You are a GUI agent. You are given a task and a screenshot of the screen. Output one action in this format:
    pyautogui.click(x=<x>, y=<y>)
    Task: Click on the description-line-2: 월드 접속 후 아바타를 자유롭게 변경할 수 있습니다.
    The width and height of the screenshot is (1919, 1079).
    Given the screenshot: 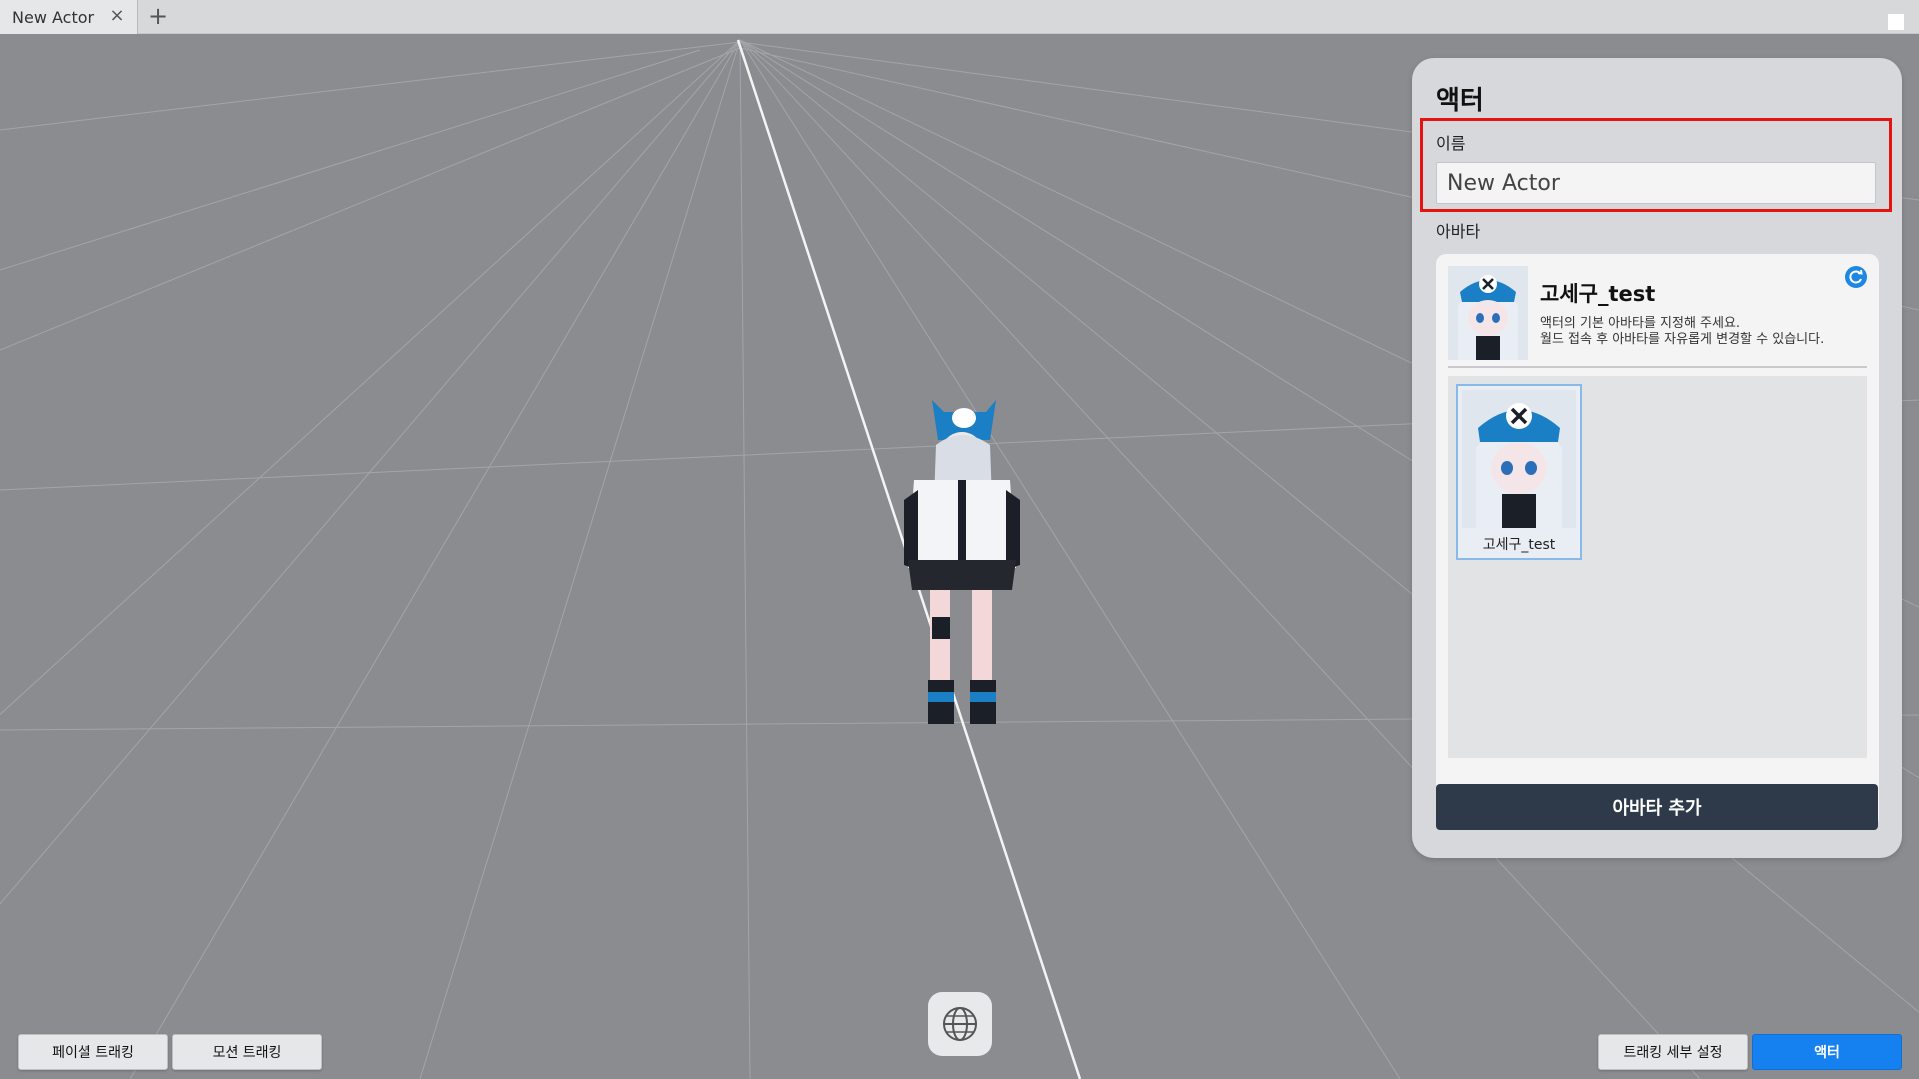 What is the action you would take?
    pyautogui.click(x=1682, y=339)
    